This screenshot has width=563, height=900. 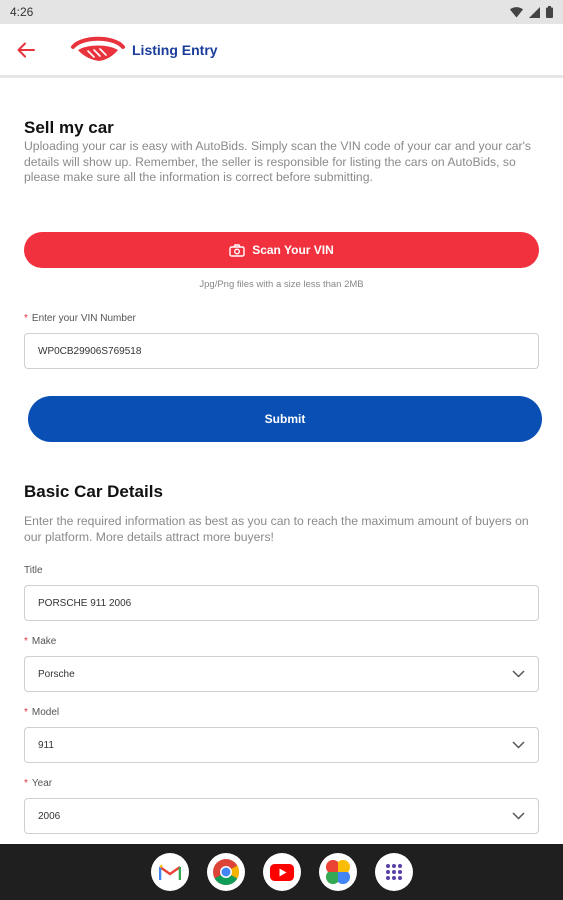 What do you see at coordinates (56, 674) in the screenshot?
I see `make-select-value: Porsche` at bounding box center [56, 674].